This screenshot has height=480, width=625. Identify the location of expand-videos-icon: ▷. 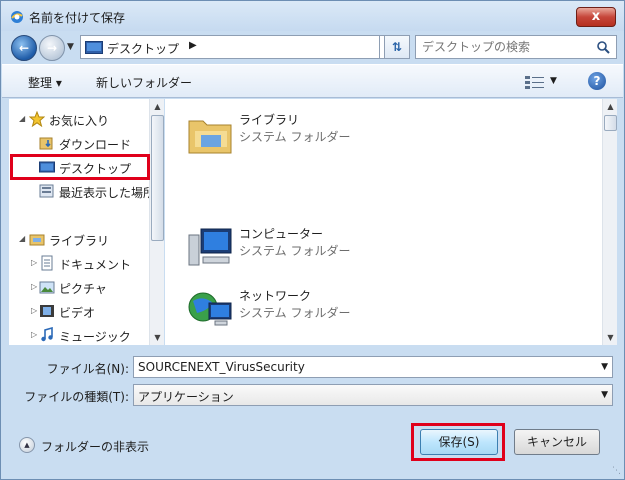
(34, 310).